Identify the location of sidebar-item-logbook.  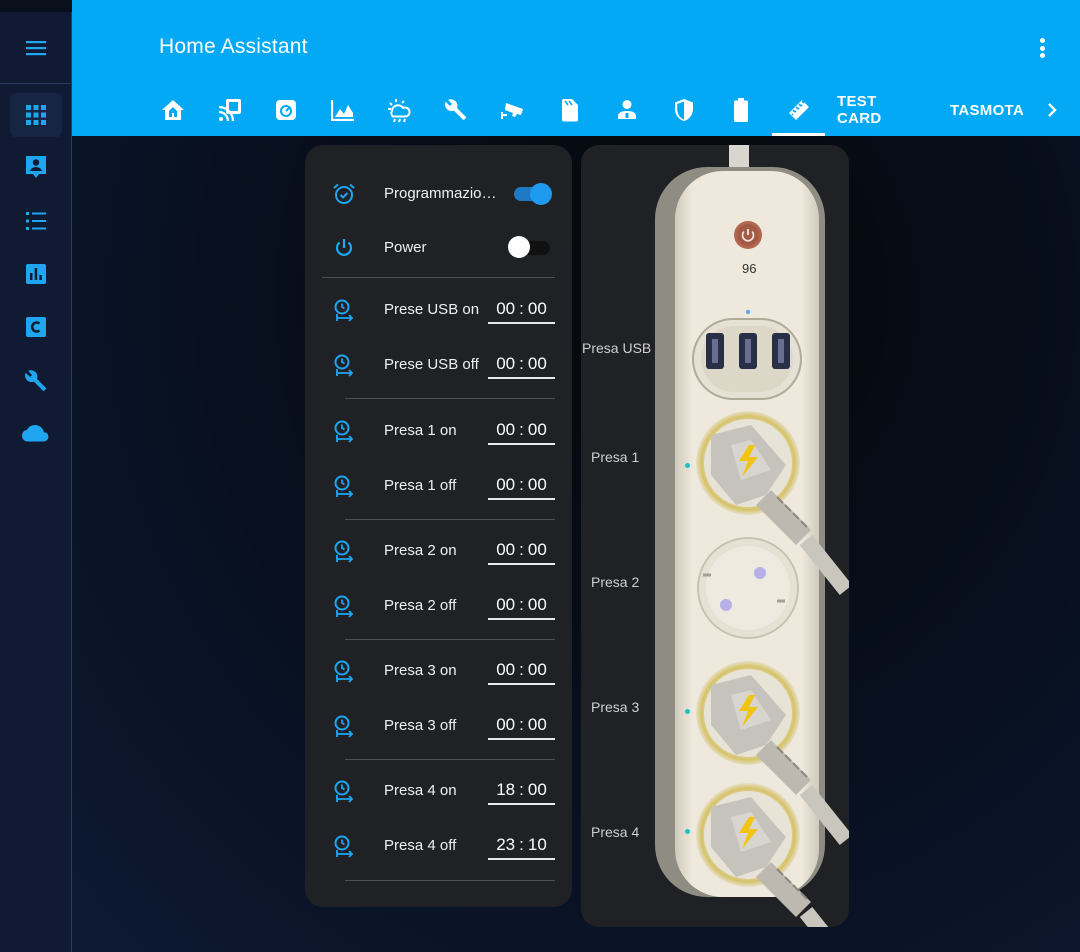
(36, 221).